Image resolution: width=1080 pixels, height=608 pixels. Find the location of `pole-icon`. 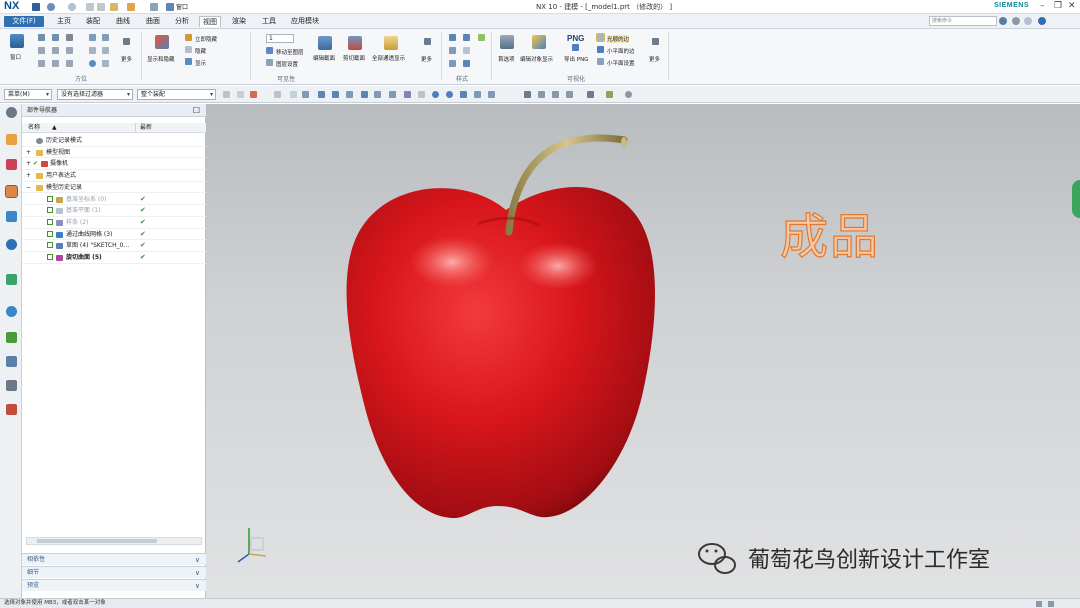

pole-icon is located at coordinates (463, 94).